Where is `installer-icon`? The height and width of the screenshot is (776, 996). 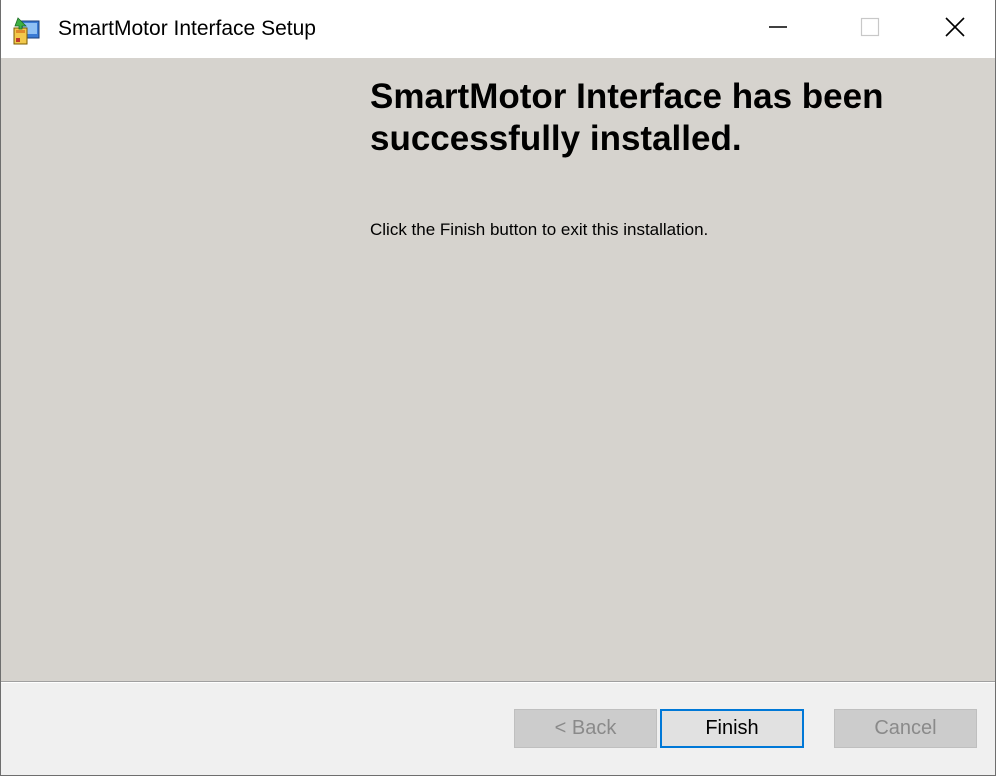
installer-icon is located at coordinates (27, 31).